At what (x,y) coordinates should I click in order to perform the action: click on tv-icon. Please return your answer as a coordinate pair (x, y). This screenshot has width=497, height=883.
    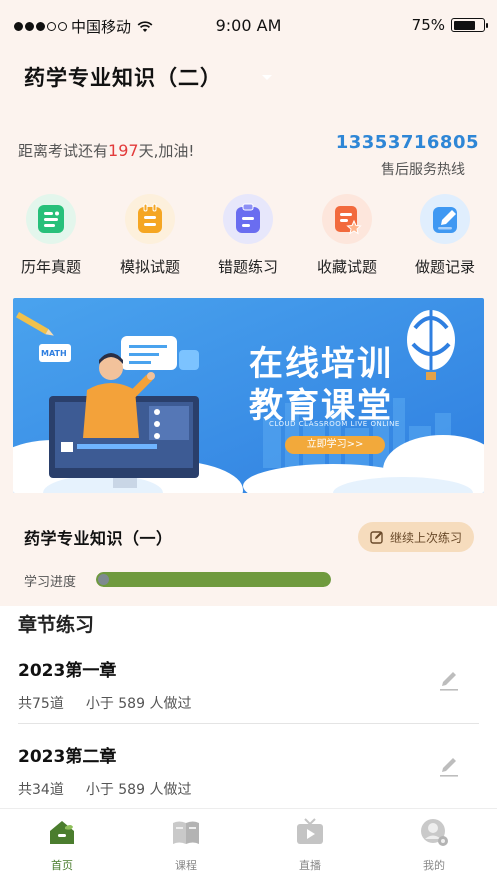
    Looking at the image, I should click on (310, 831).